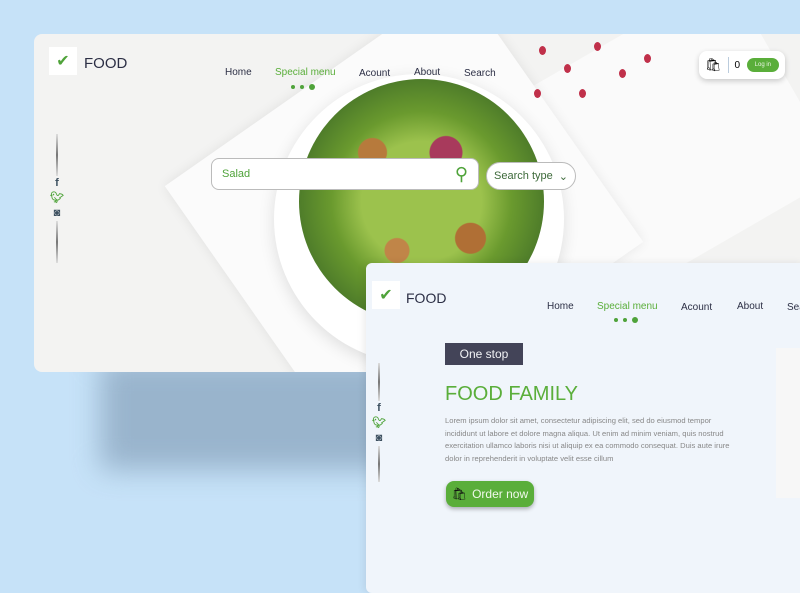 Image resolution: width=800 pixels, height=593 pixels. Describe the element at coordinates (737, 65) in the screenshot. I see `cart-count: 0` at that location.